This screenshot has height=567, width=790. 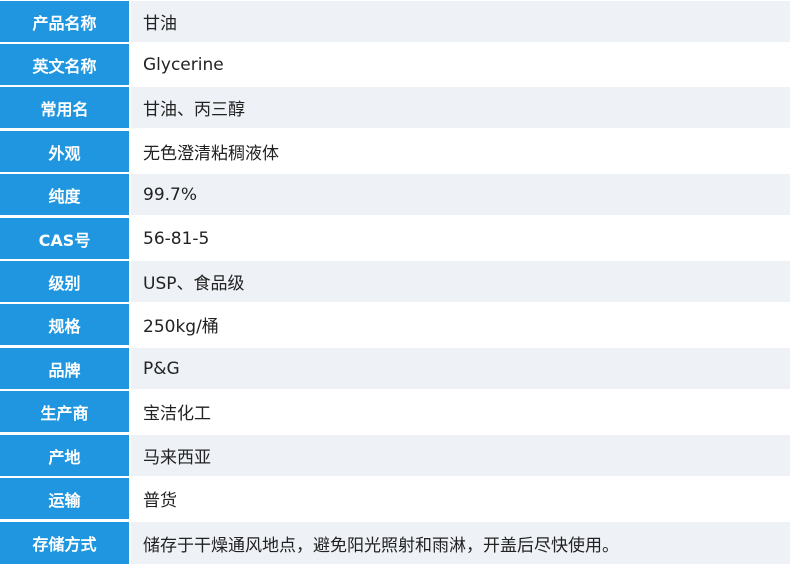 I want to click on spec-row-purity: 纯度 99.7%, so click(x=395, y=194).